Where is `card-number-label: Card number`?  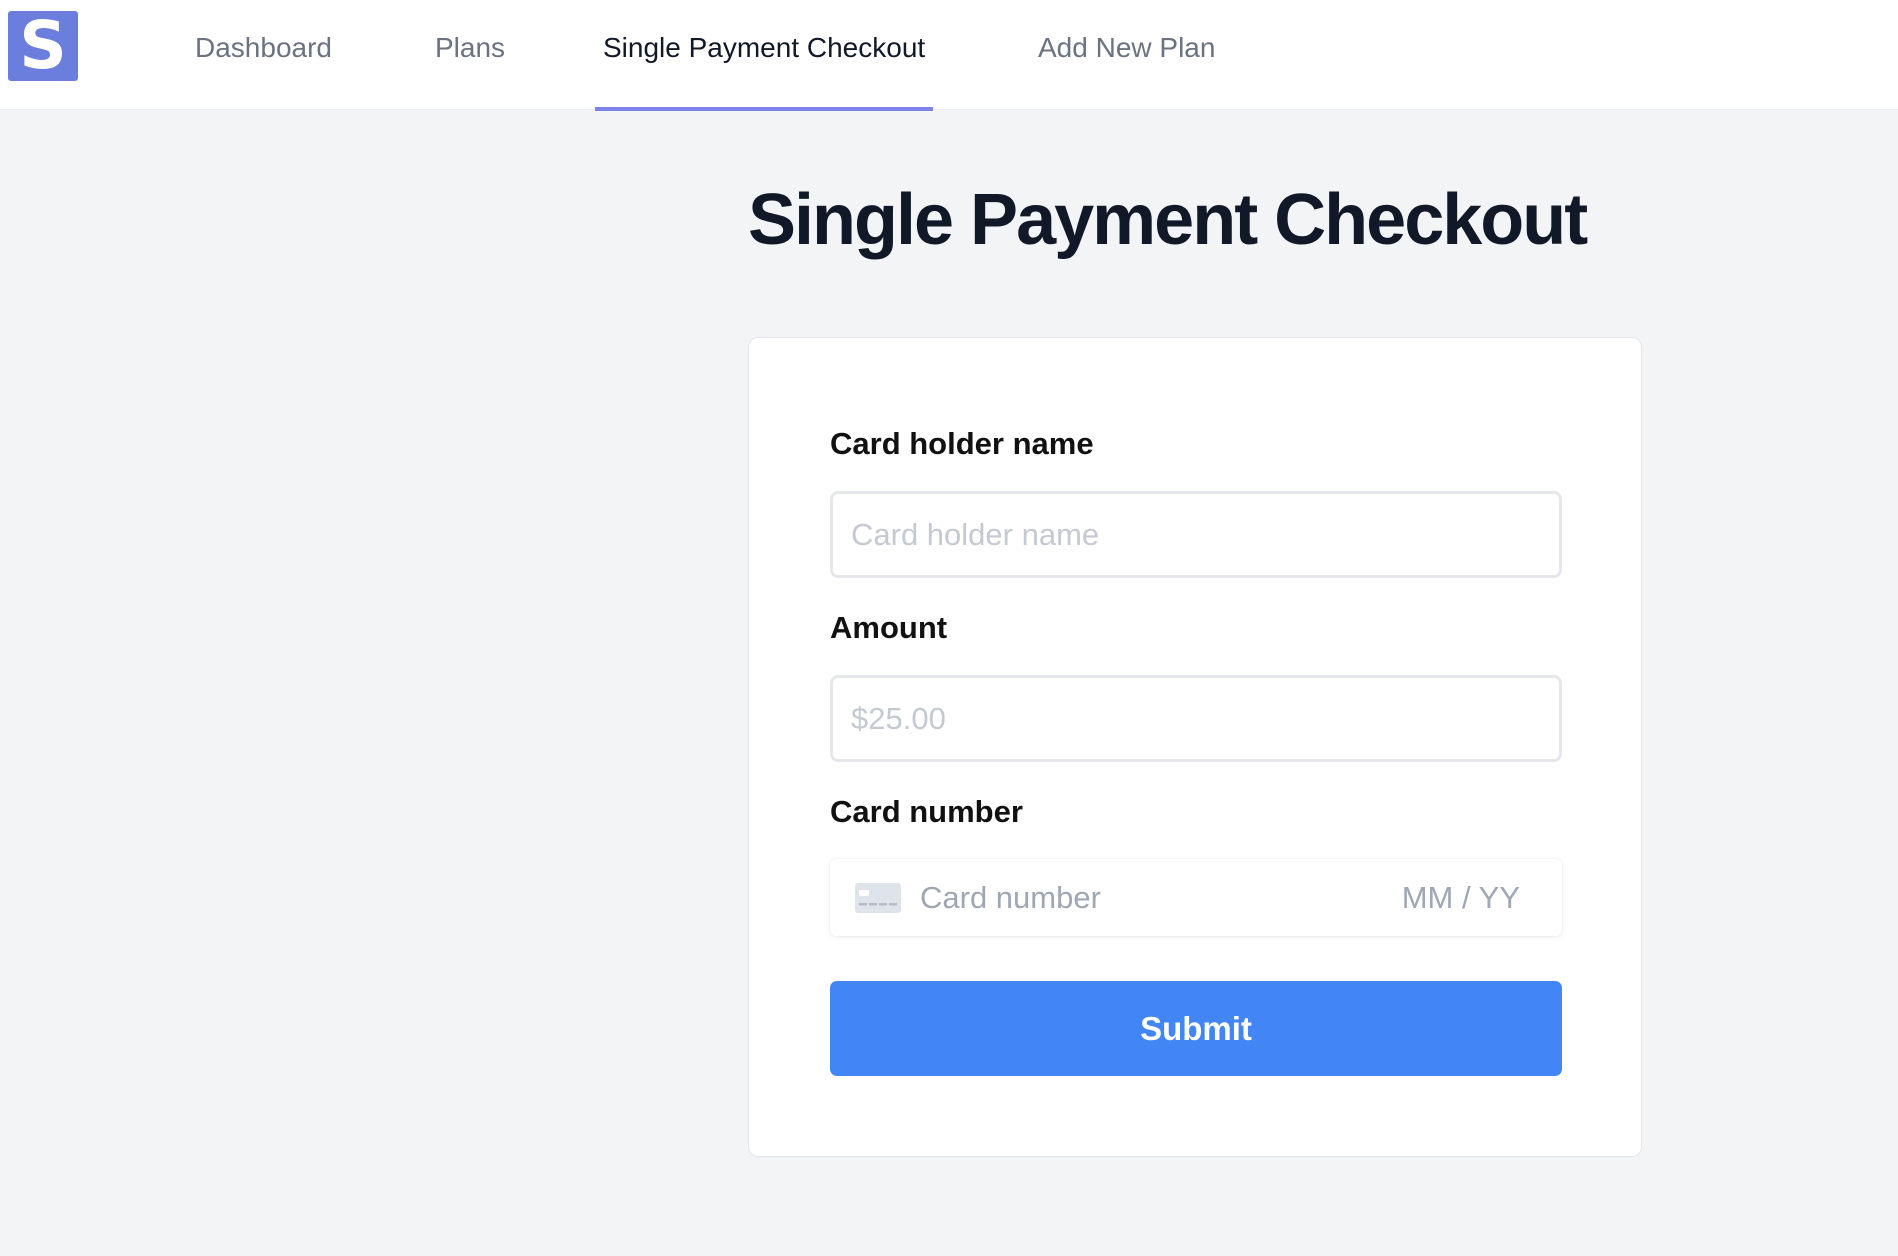 card-number-label: Card number is located at coordinates (926, 811).